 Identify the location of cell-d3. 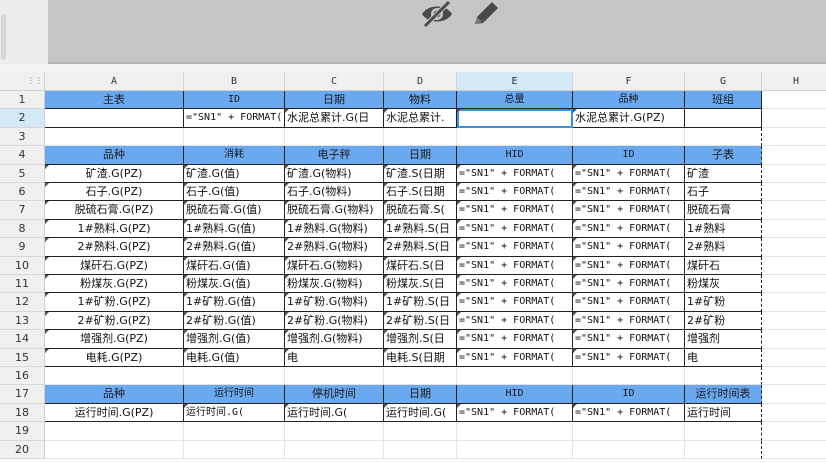
(420, 137).